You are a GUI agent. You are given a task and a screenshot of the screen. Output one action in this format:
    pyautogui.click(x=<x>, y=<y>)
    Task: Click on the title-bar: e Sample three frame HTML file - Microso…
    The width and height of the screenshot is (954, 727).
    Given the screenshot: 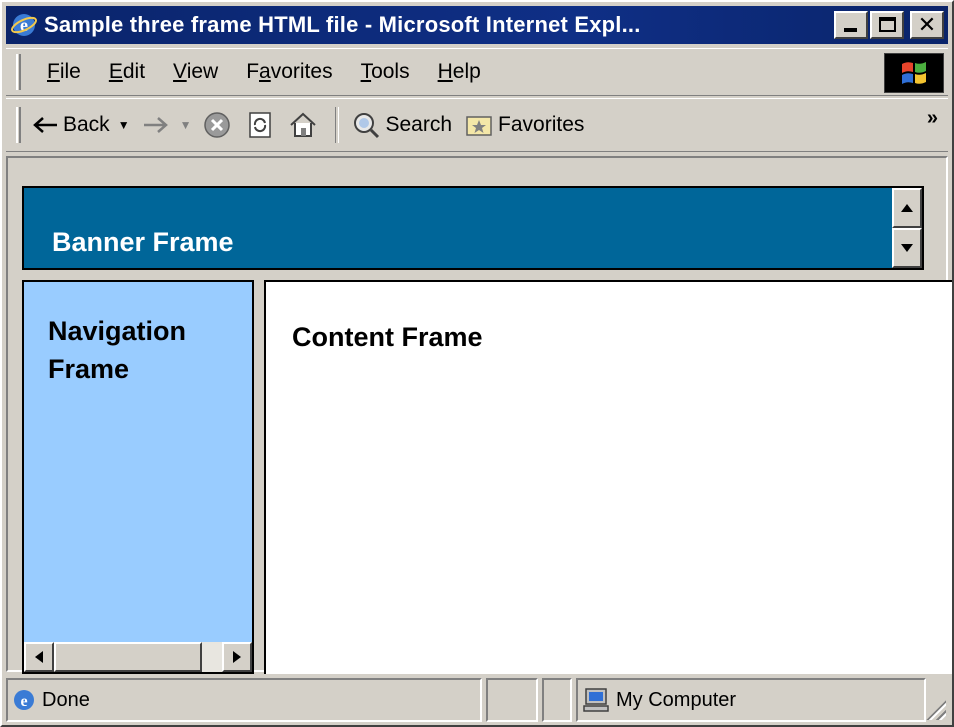 What is the action you would take?
    pyautogui.click(x=477, y=25)
    